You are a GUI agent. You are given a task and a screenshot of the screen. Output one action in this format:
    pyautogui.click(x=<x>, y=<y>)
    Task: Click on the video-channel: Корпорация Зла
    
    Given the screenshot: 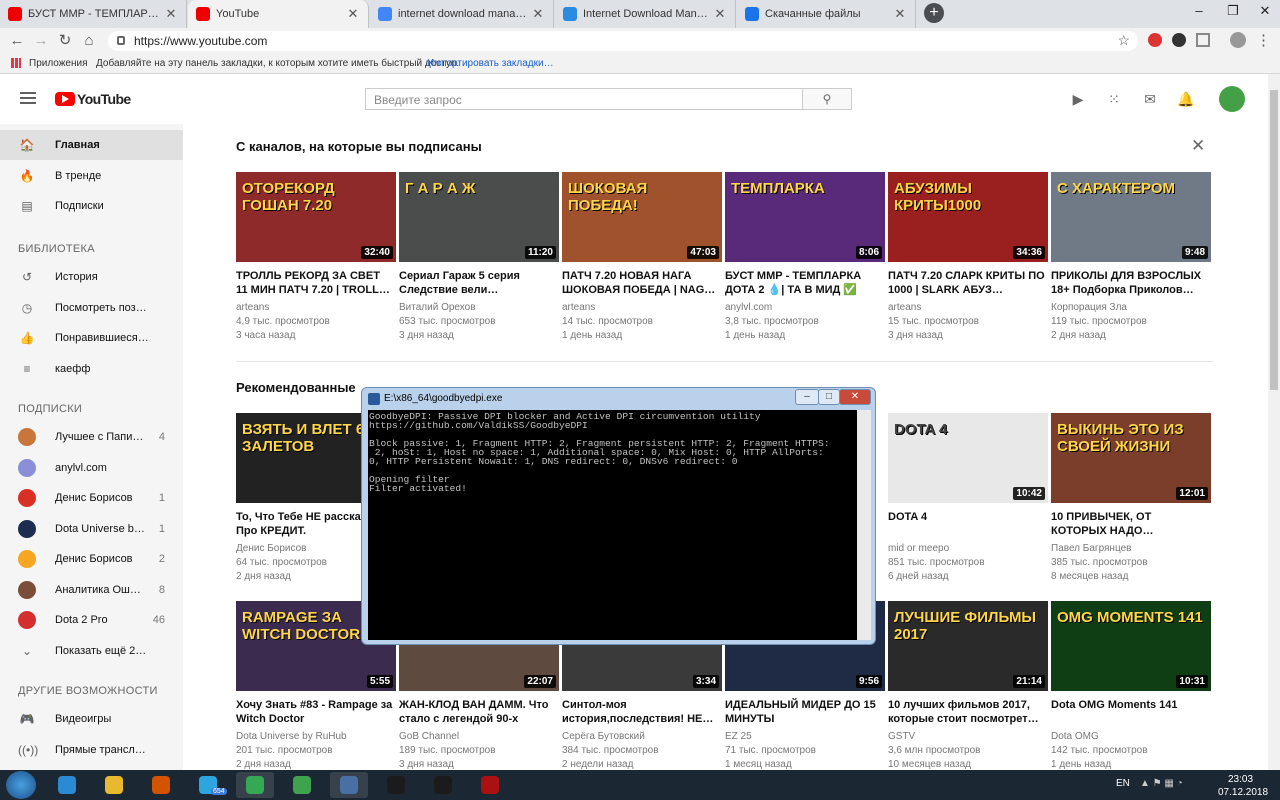 What is the action you would take?
    pyautogui.click(x=1130, y=308)
    